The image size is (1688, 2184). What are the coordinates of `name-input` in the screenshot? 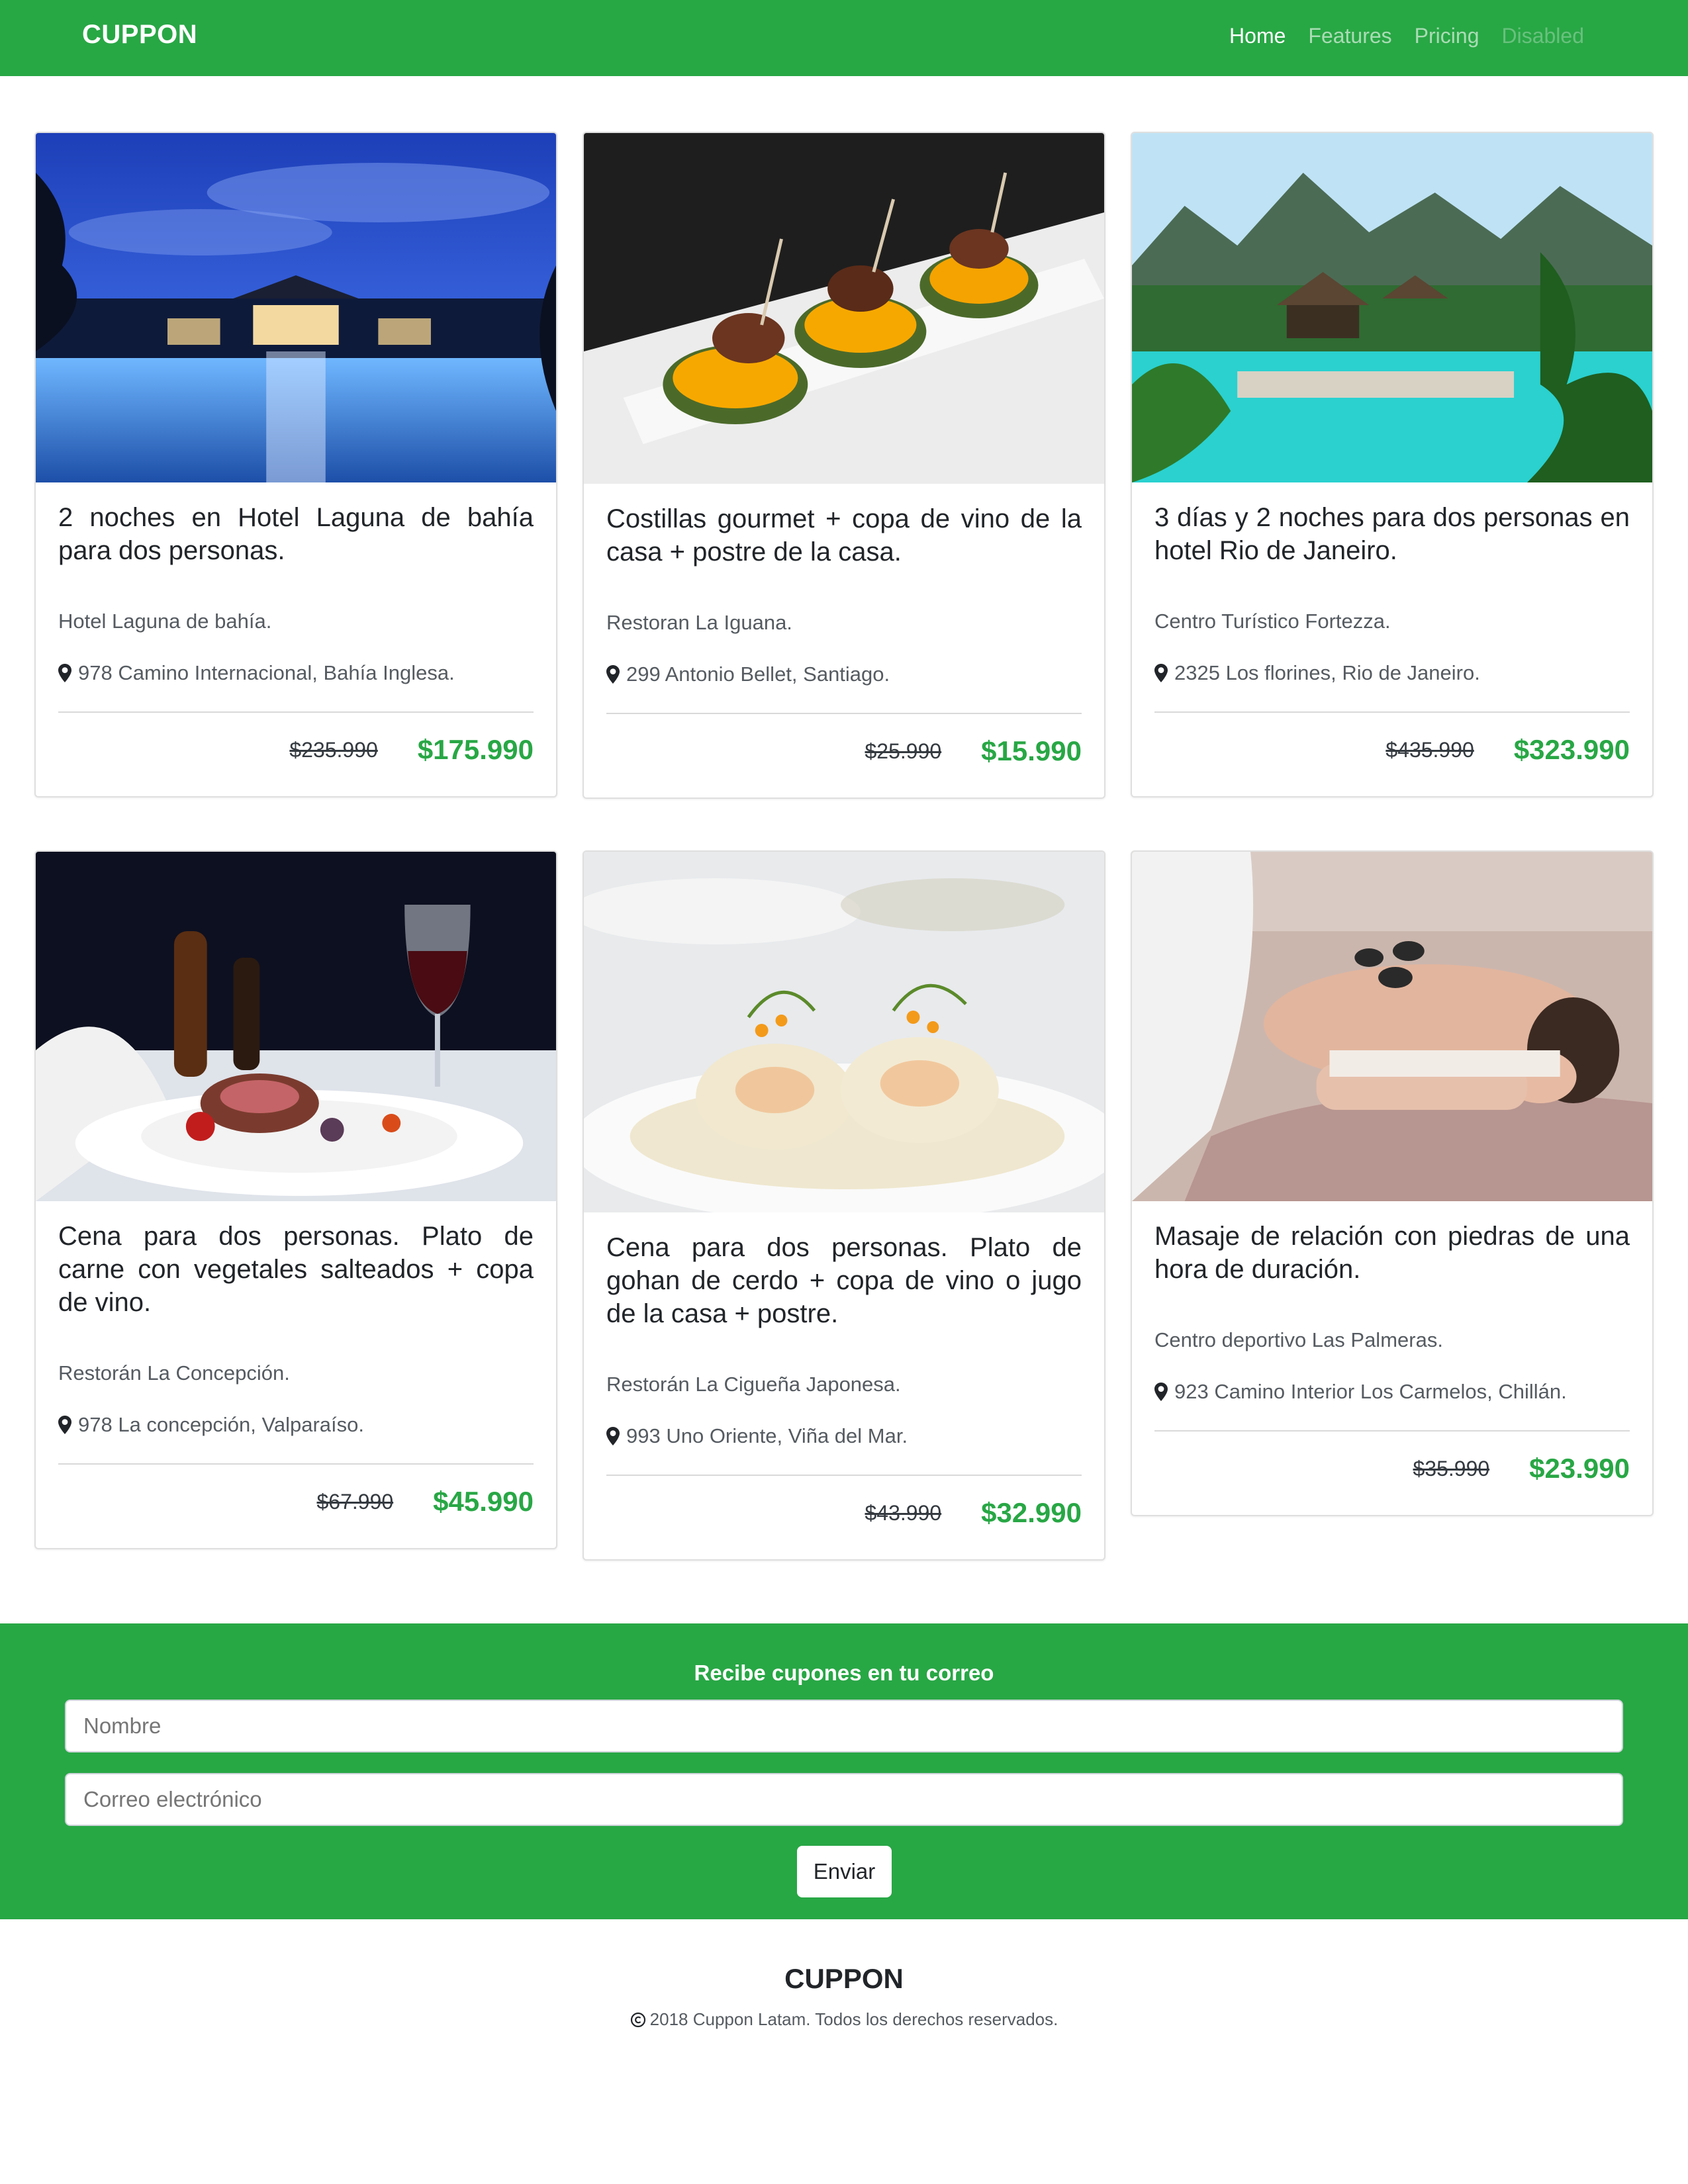 It's located at (844, 1726).